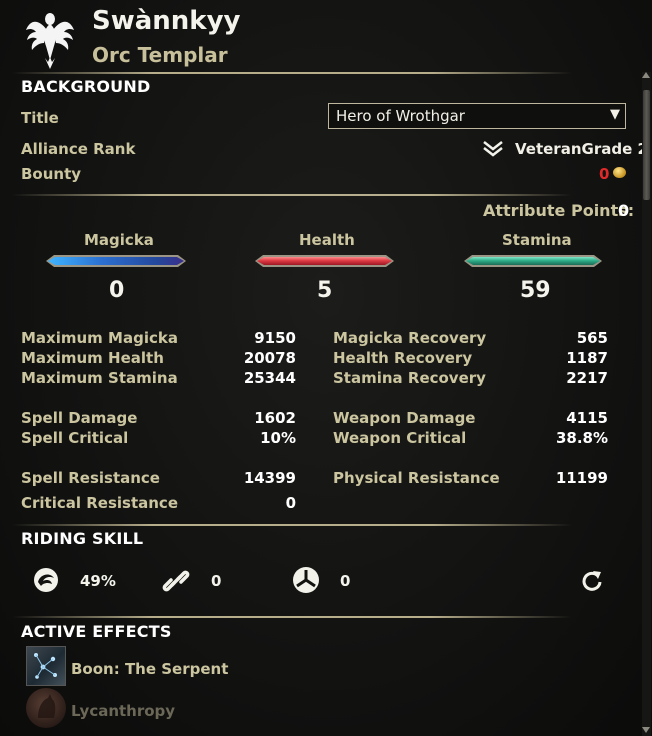  Describe the element at coordinates (269, 478) in the screenshot. I see `stat-value: 14399` at that location.